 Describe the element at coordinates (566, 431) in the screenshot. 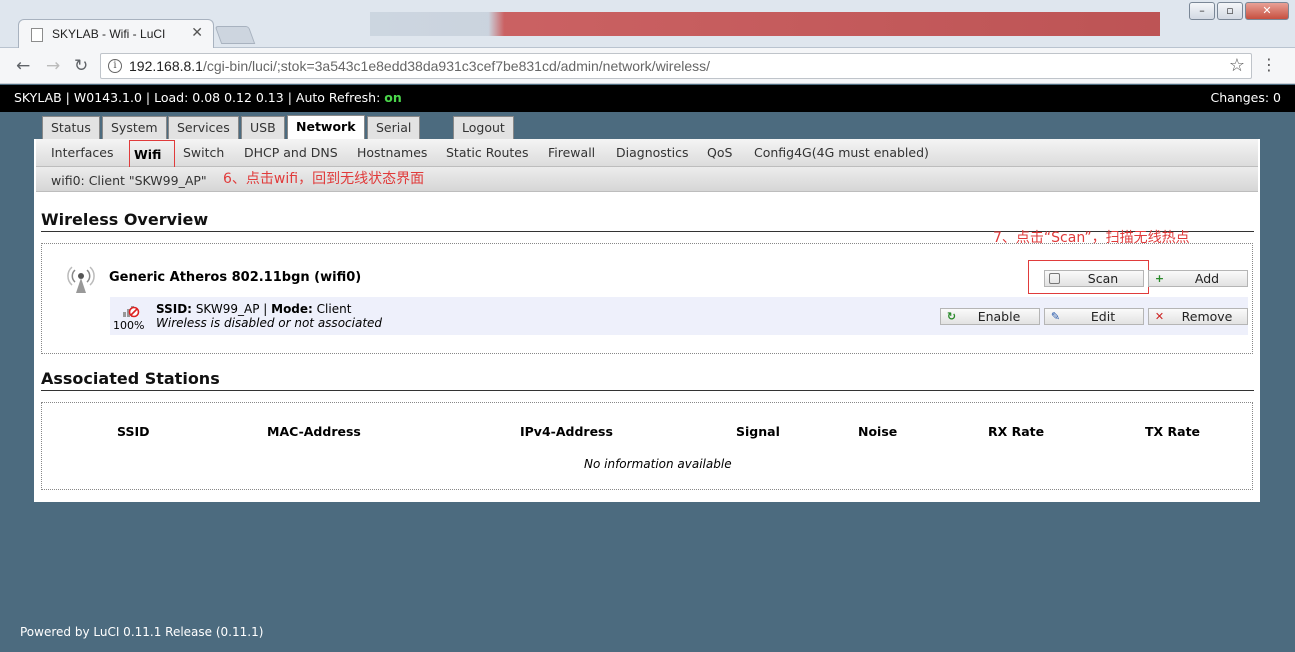

I see `col-ipv4: IPv4-Address` at that location.